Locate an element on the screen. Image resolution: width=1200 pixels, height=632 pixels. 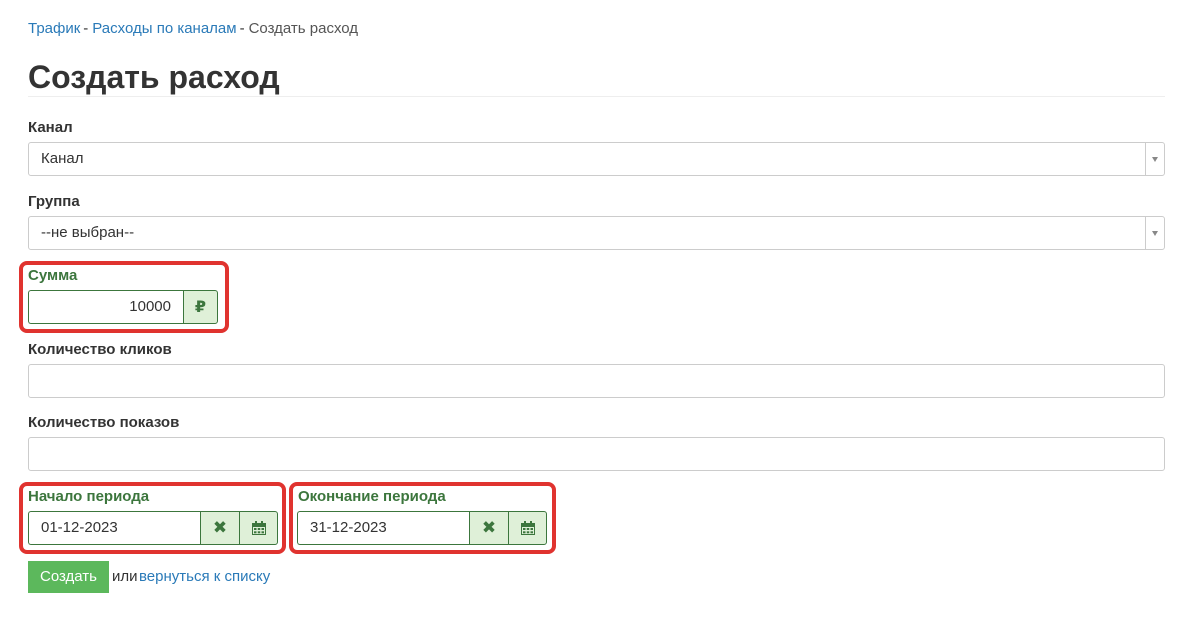
period-start-input: 01-12-2023 is located at coordinates (114, 528).